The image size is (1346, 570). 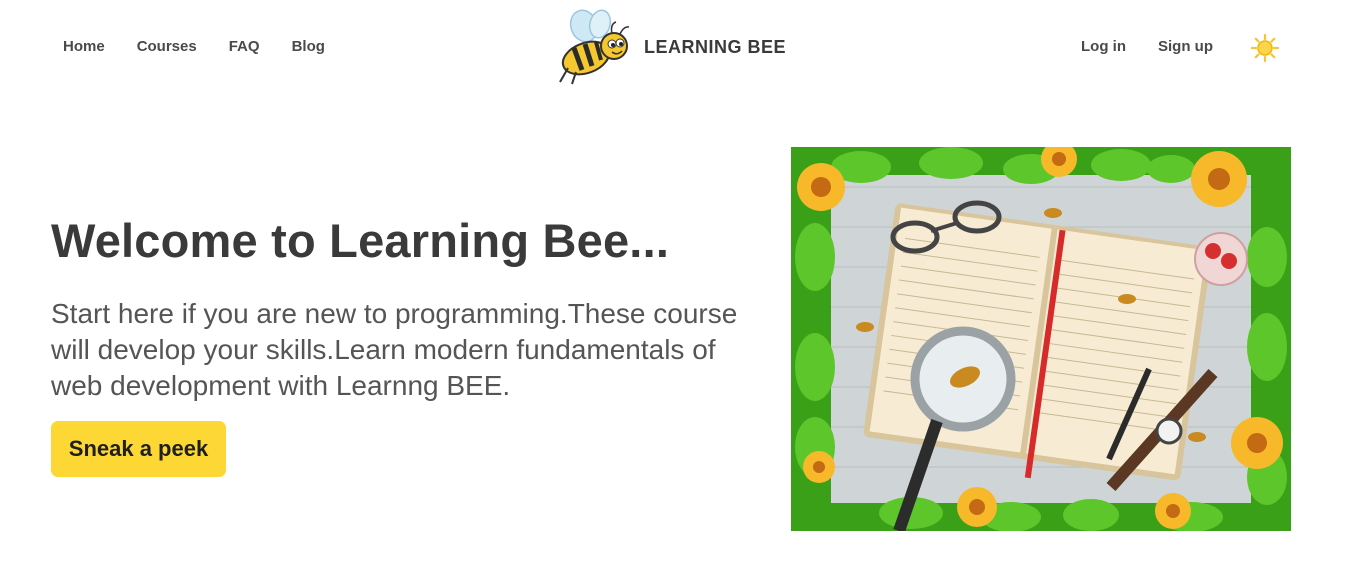 I want to click on sun-icon, so click(x=1265, y=48).